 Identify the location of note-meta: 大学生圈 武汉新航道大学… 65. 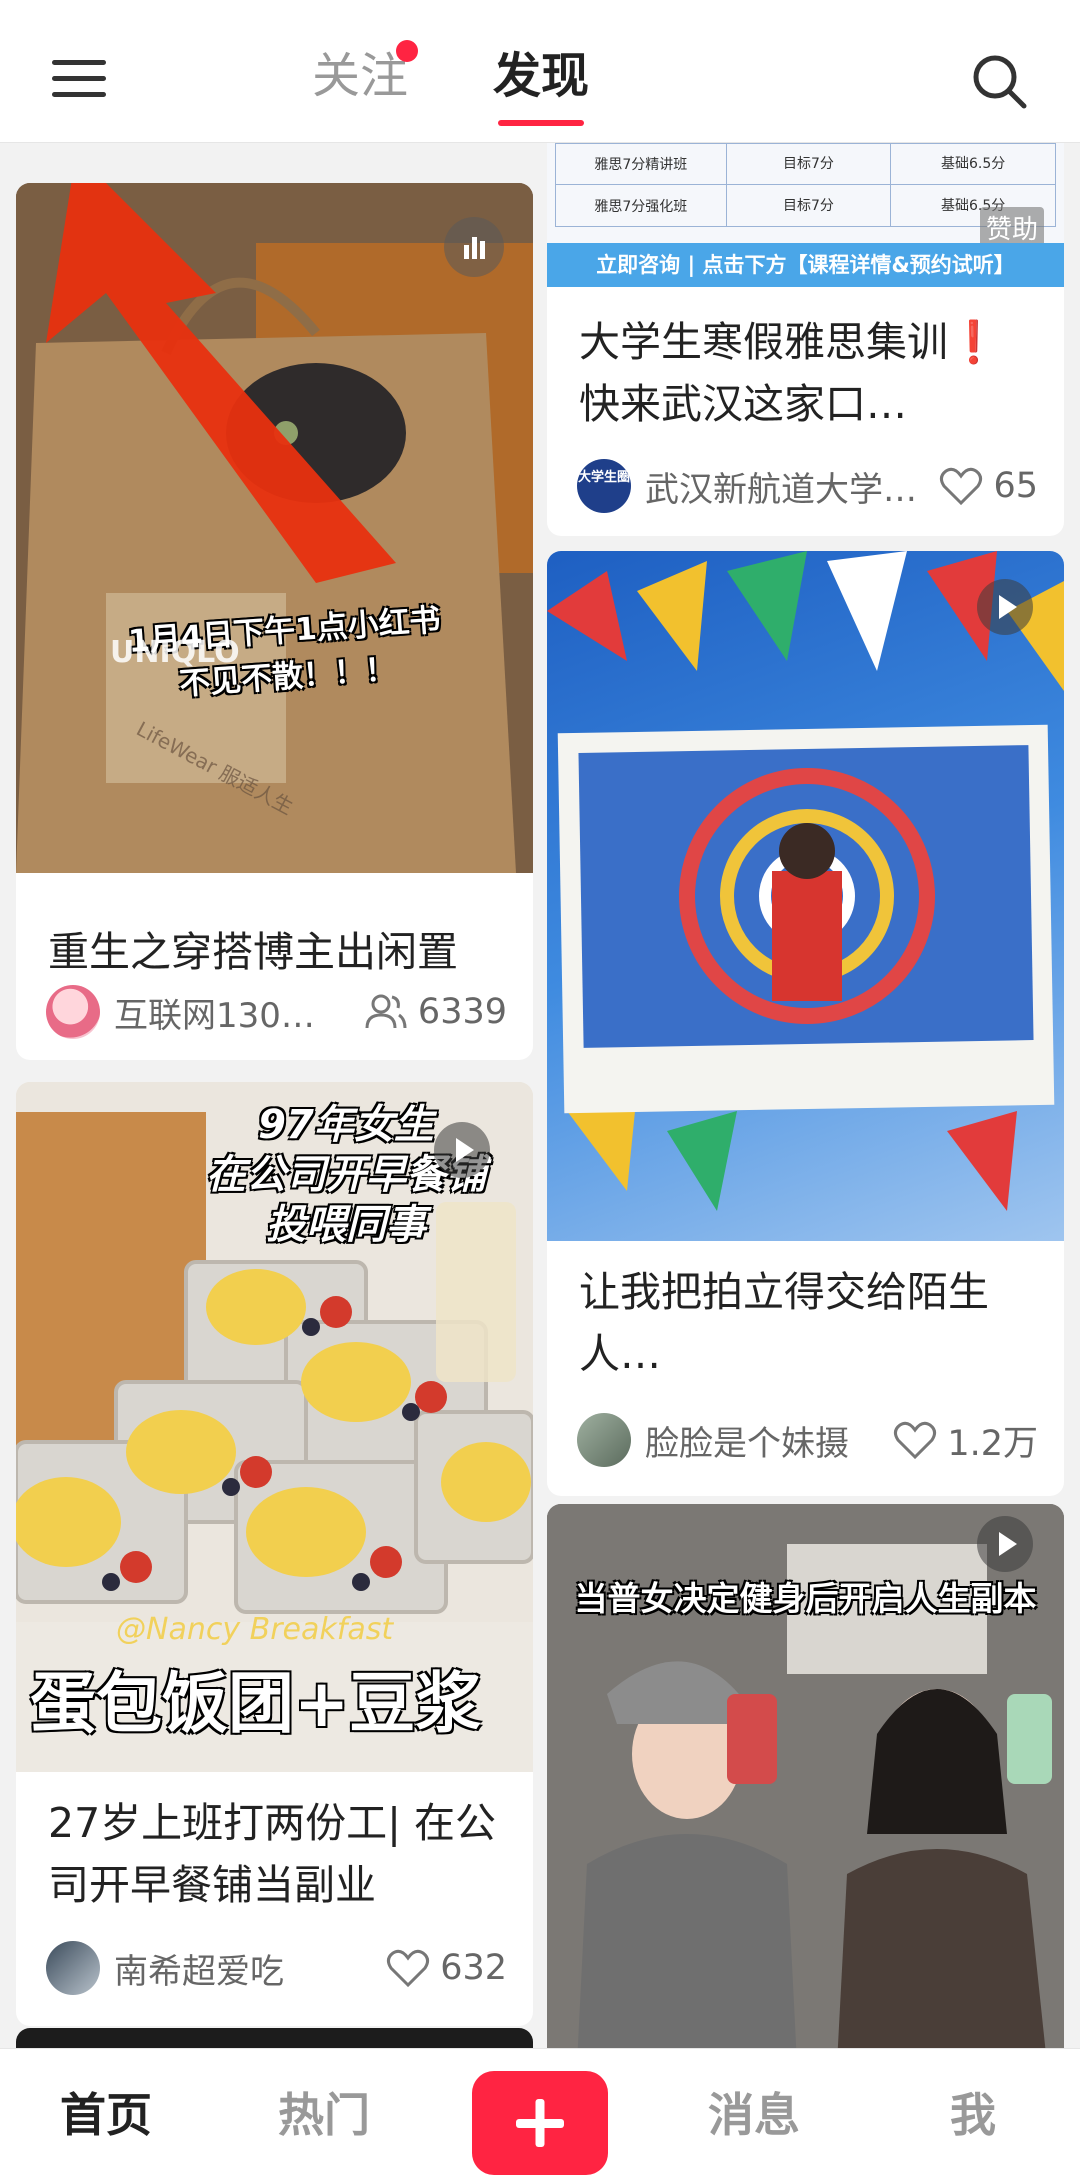
(807, 486).